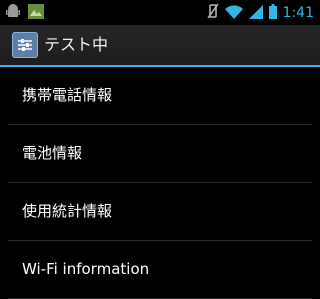 The height and width of the screenshot is (299, 320). What do you see at coordinates (272, 13) in the screenshot?
I see `battery-icon` at bounding box center [272, 13].